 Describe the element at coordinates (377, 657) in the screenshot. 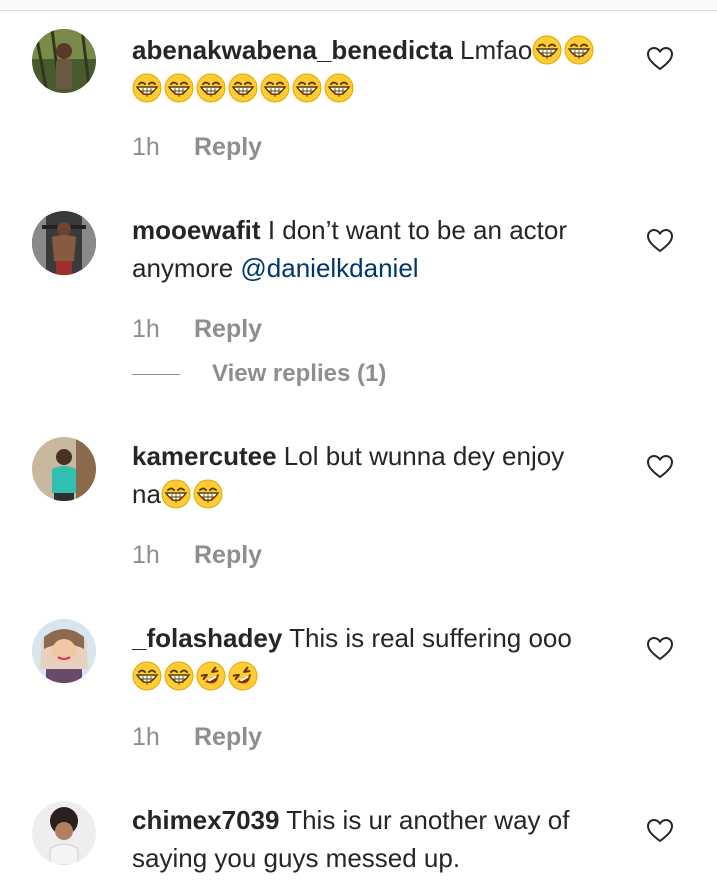

I see `comment-body: _folashadey This is real suffering ooo` at that location.